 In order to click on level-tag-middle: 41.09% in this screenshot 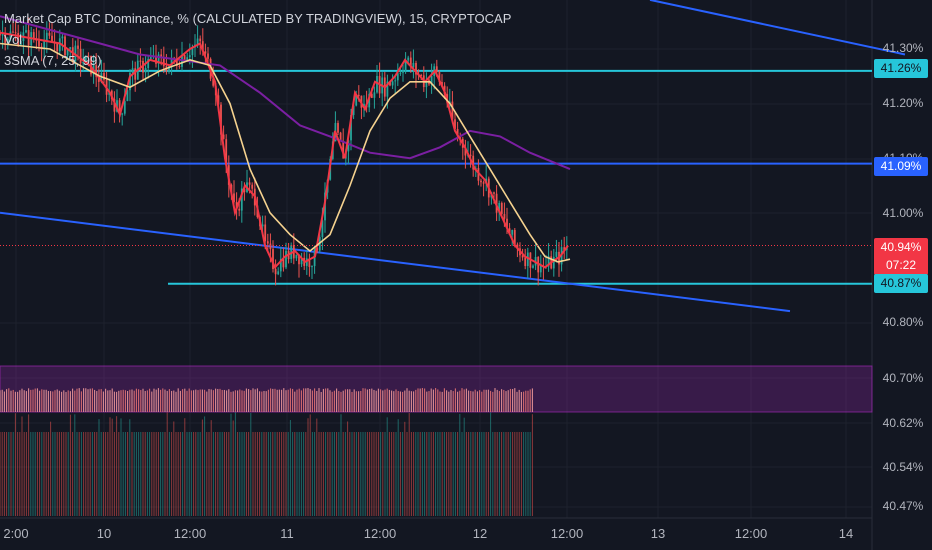, I will do `click(901, 166)`.